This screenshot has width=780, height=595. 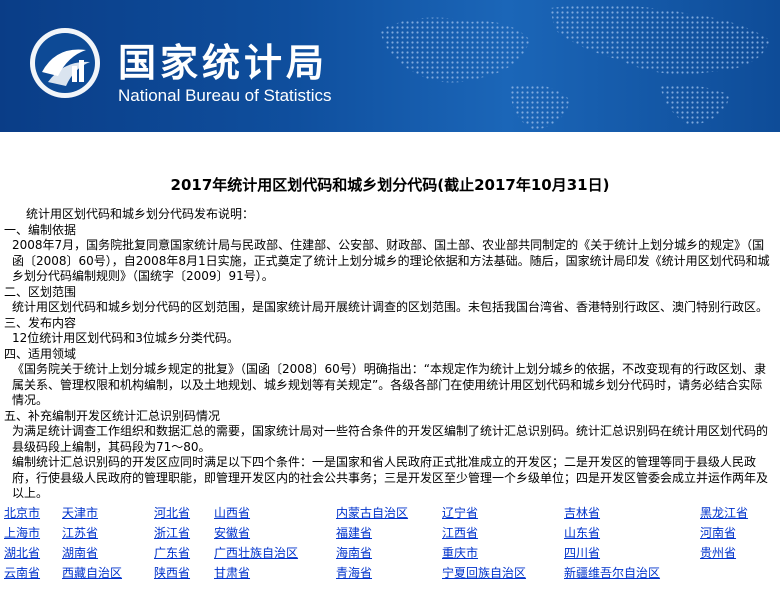 I want to click on intro-text: 统计用区划代码和城乡划分代码发布说明：, so click(x=140, y=214).